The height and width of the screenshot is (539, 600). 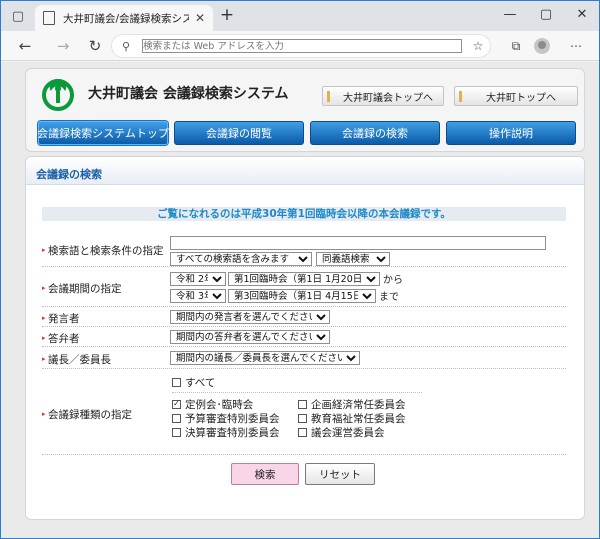 I want to click on availability-notice: ご覧になれるのは平成30年第1回臨時会以降の本会議録です。, so click(x=304, y=214).